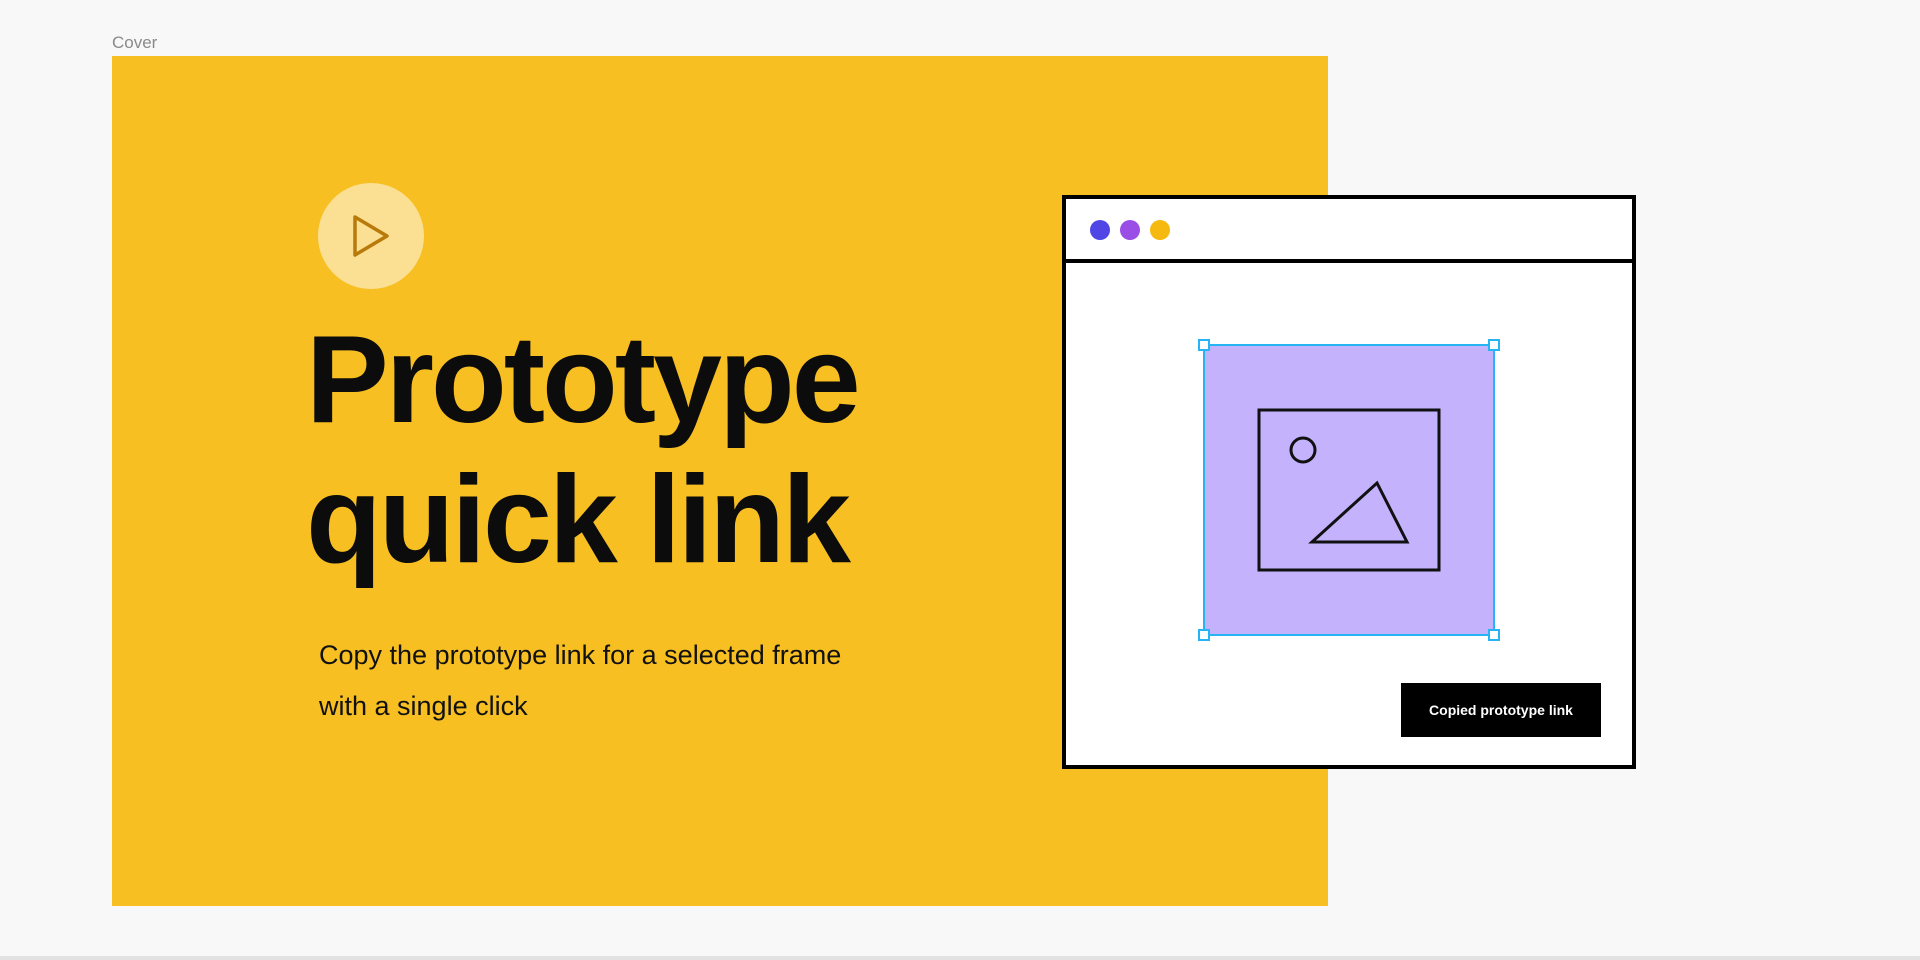  I want to click on resize-handle-bottom-right, so click(1494, 635).